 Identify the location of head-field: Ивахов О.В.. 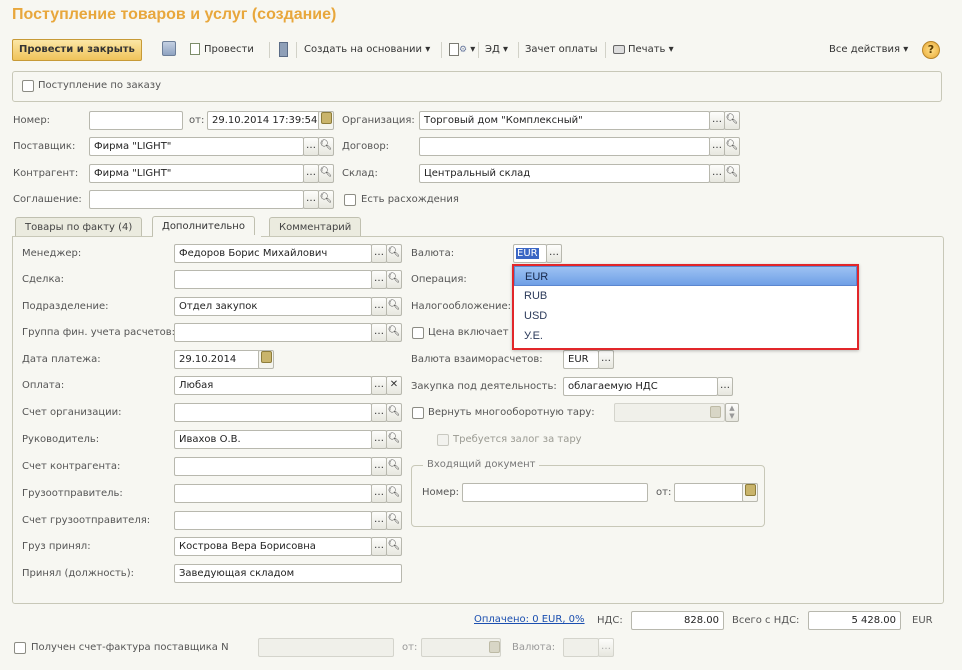
(273, 439).